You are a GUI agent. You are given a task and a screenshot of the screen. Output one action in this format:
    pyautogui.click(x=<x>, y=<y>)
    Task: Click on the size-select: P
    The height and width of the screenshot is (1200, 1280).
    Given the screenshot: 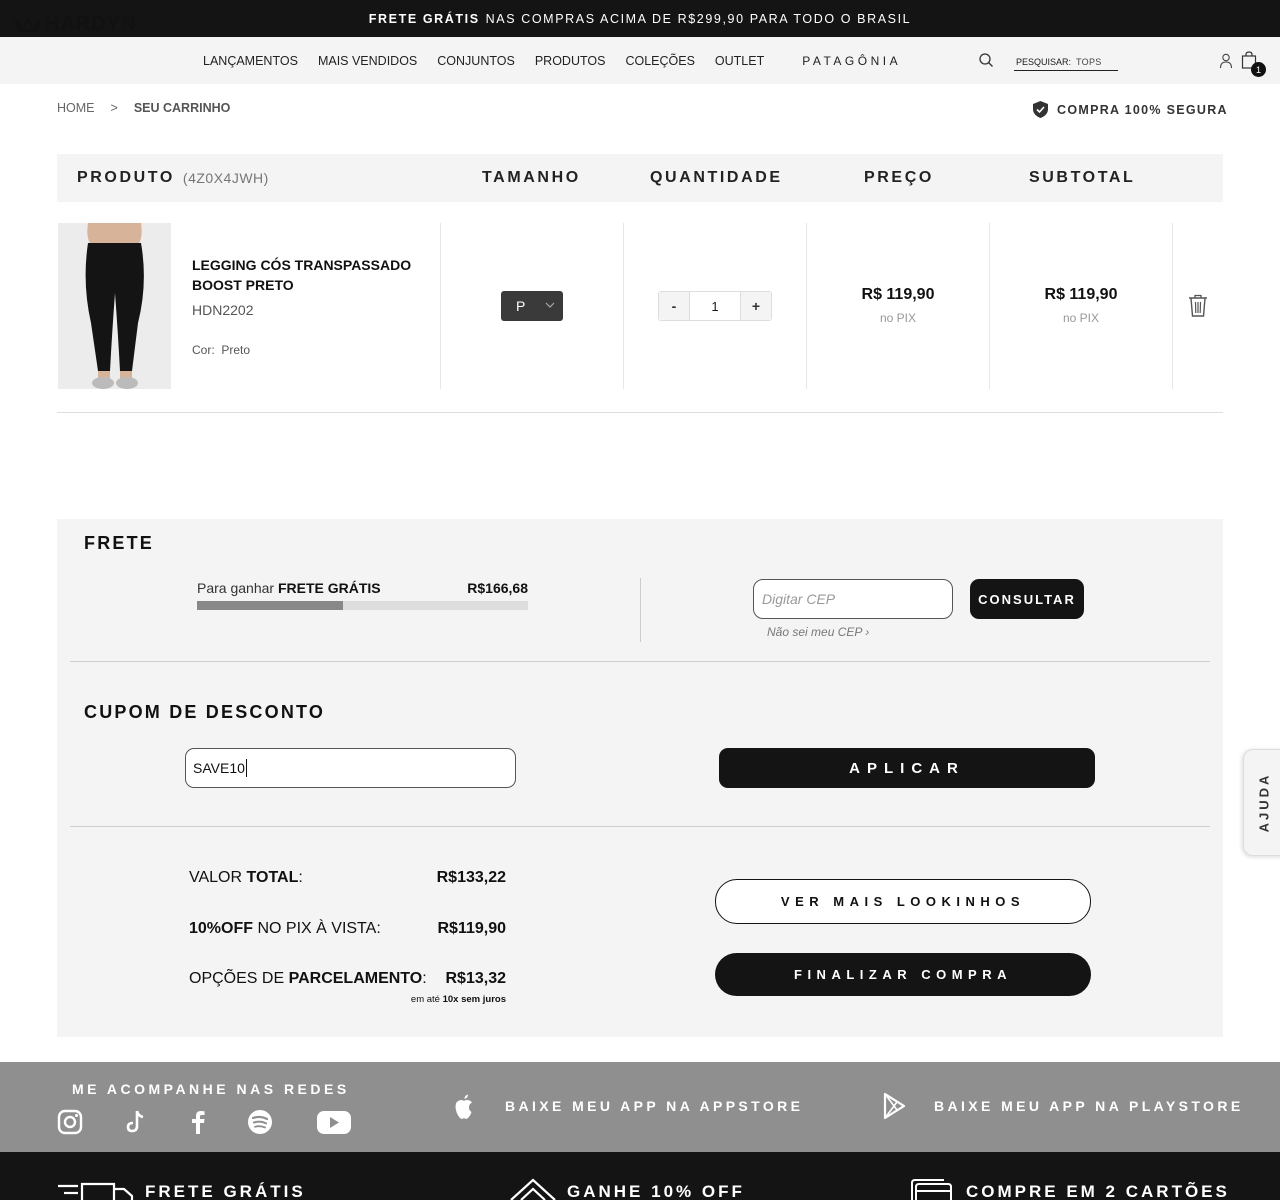 What is the action you would take?
    pyautogui.click(x=532, y=306)
    